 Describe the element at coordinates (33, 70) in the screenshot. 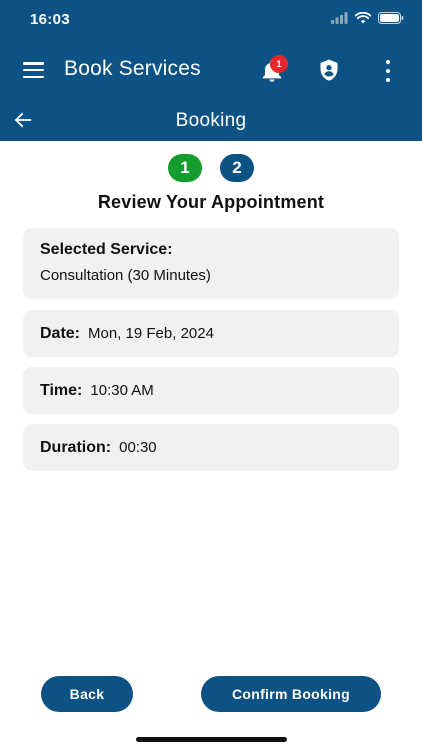

I see `menu-icon` at that location.